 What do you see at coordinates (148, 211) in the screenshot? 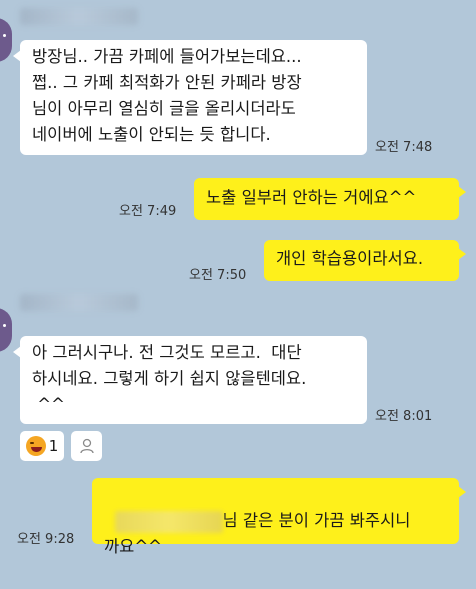
I see `message-time: 오전 7:49` at bounding box center [148, 211].